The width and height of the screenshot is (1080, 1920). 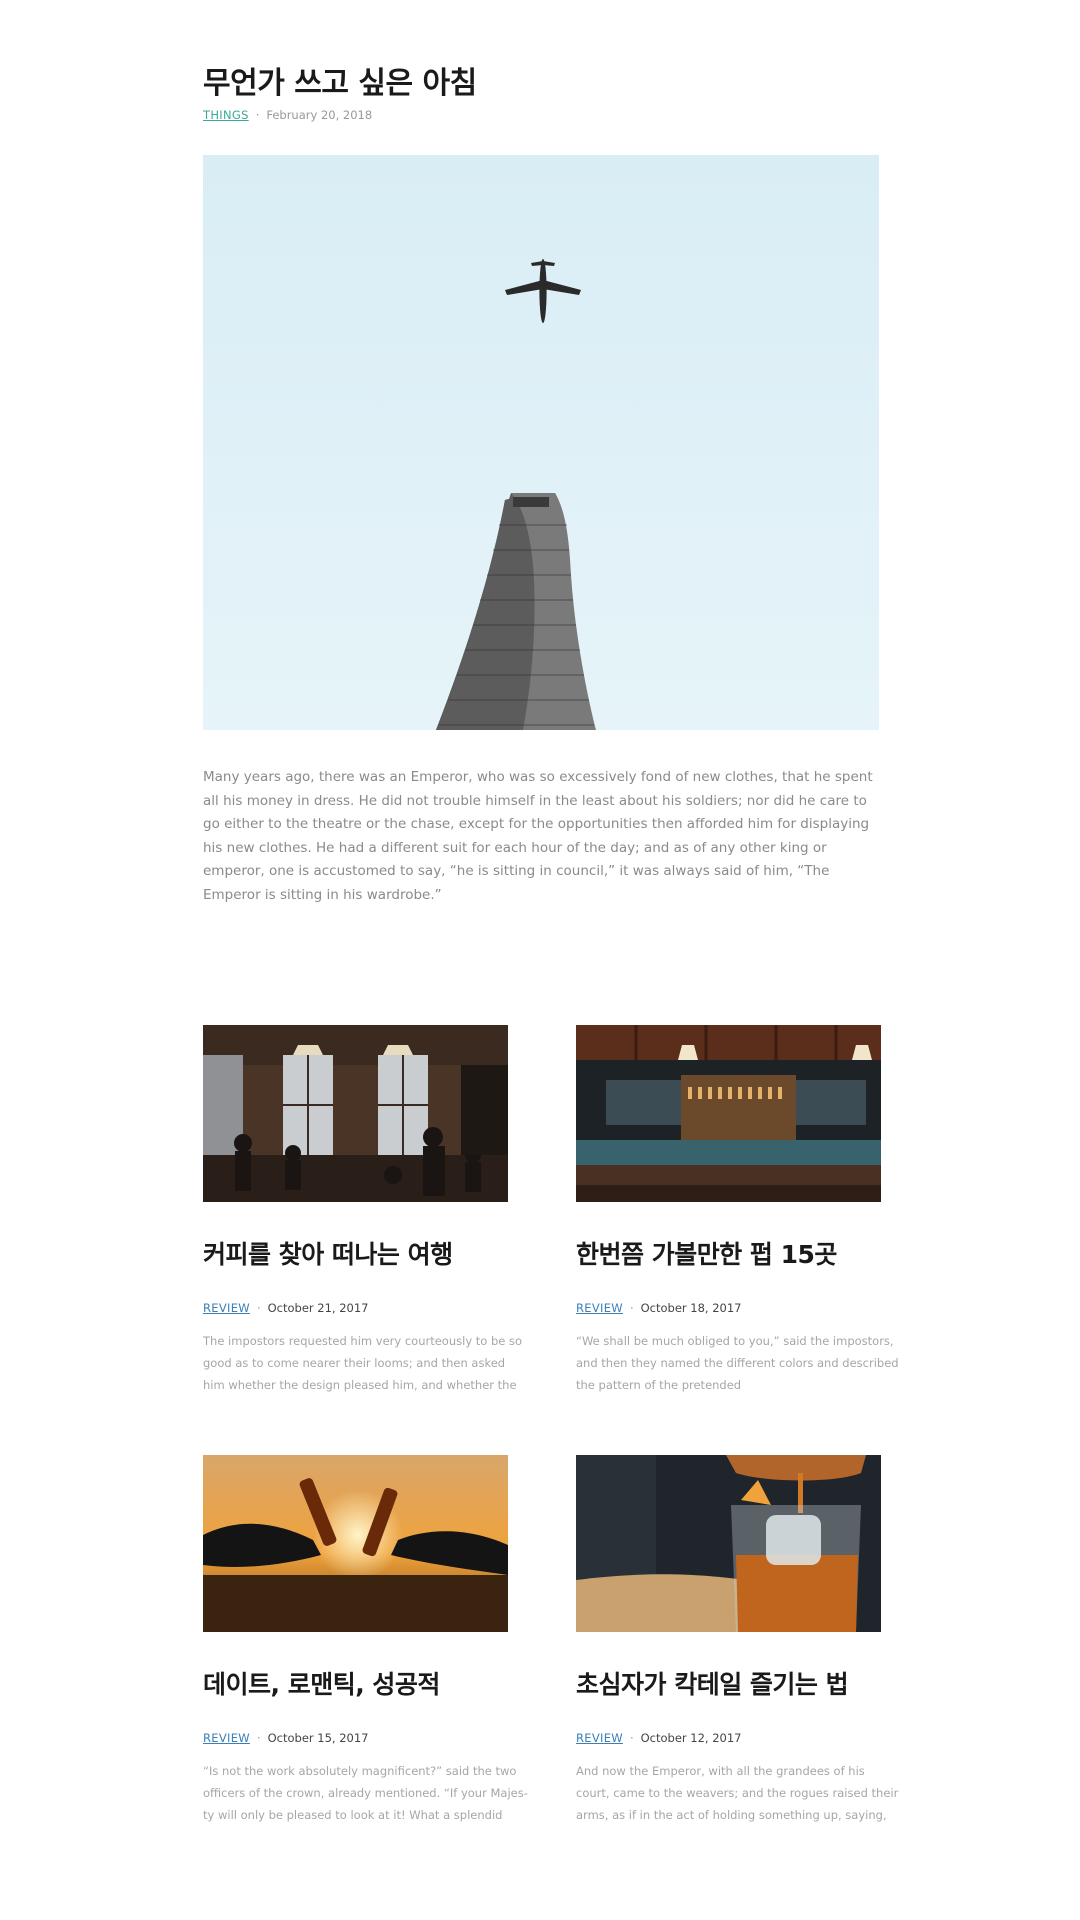 What do you see at coordinates (318, 1308) in the screenshot?
I see `post-date: October 21, 2017` at bounding box center [318, 1308].